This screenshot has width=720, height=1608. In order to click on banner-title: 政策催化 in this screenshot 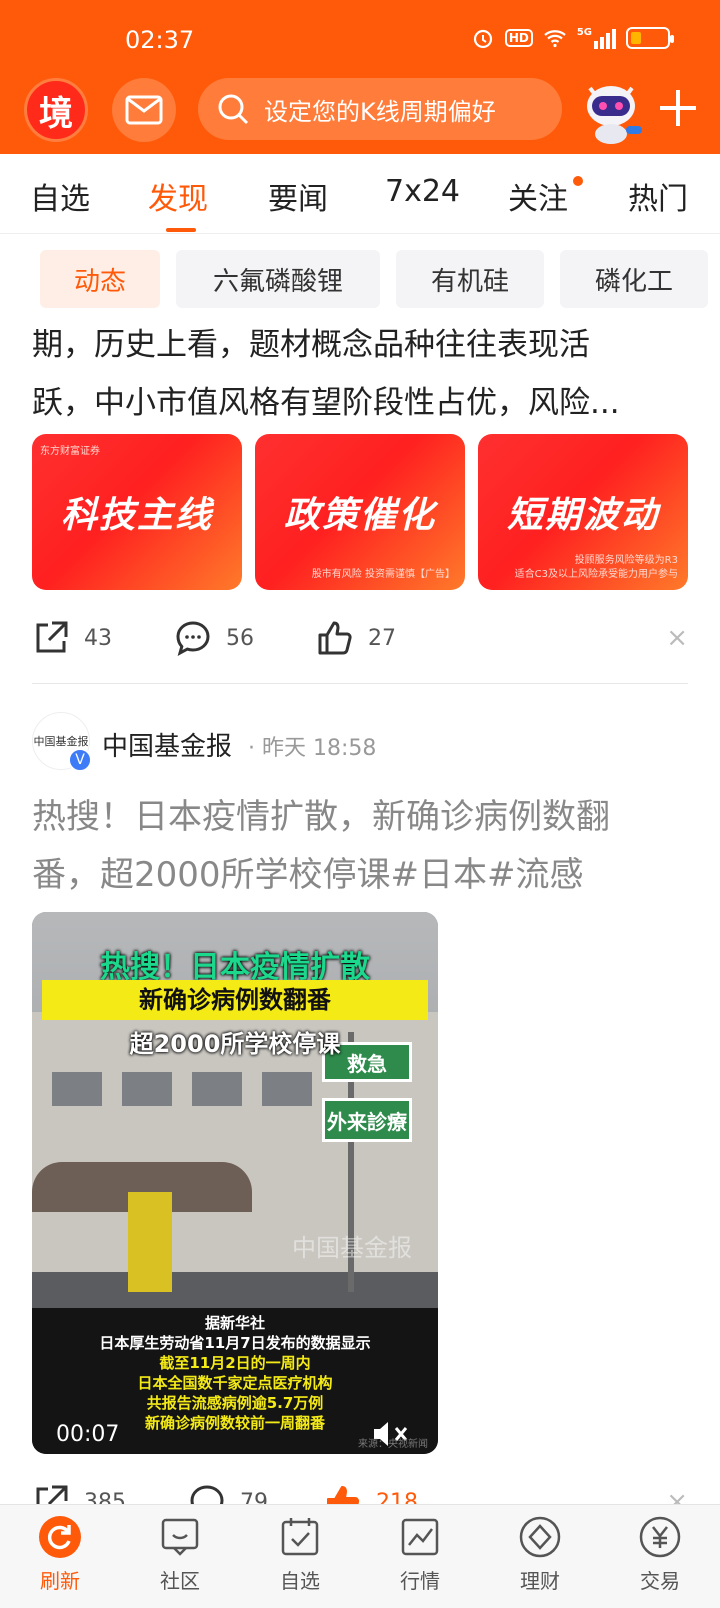, I will do `click(359, 515)`.